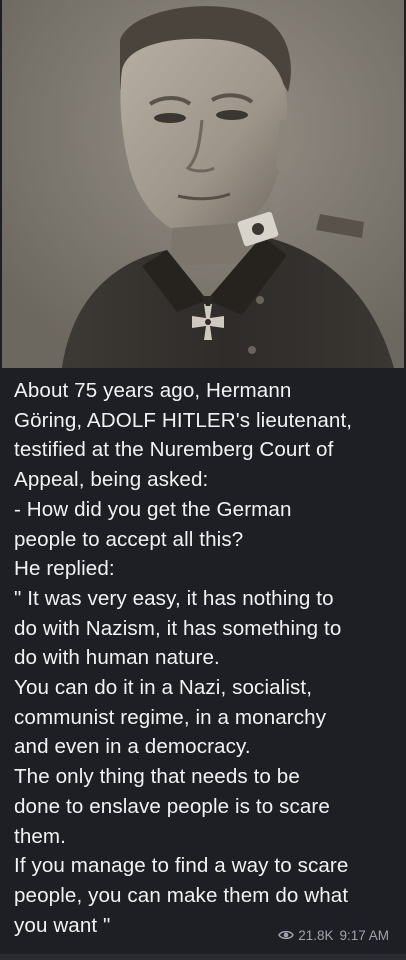 This screenshot has width=406, height=960. I want to click on caption-line: He replied:, so click(64, 569).